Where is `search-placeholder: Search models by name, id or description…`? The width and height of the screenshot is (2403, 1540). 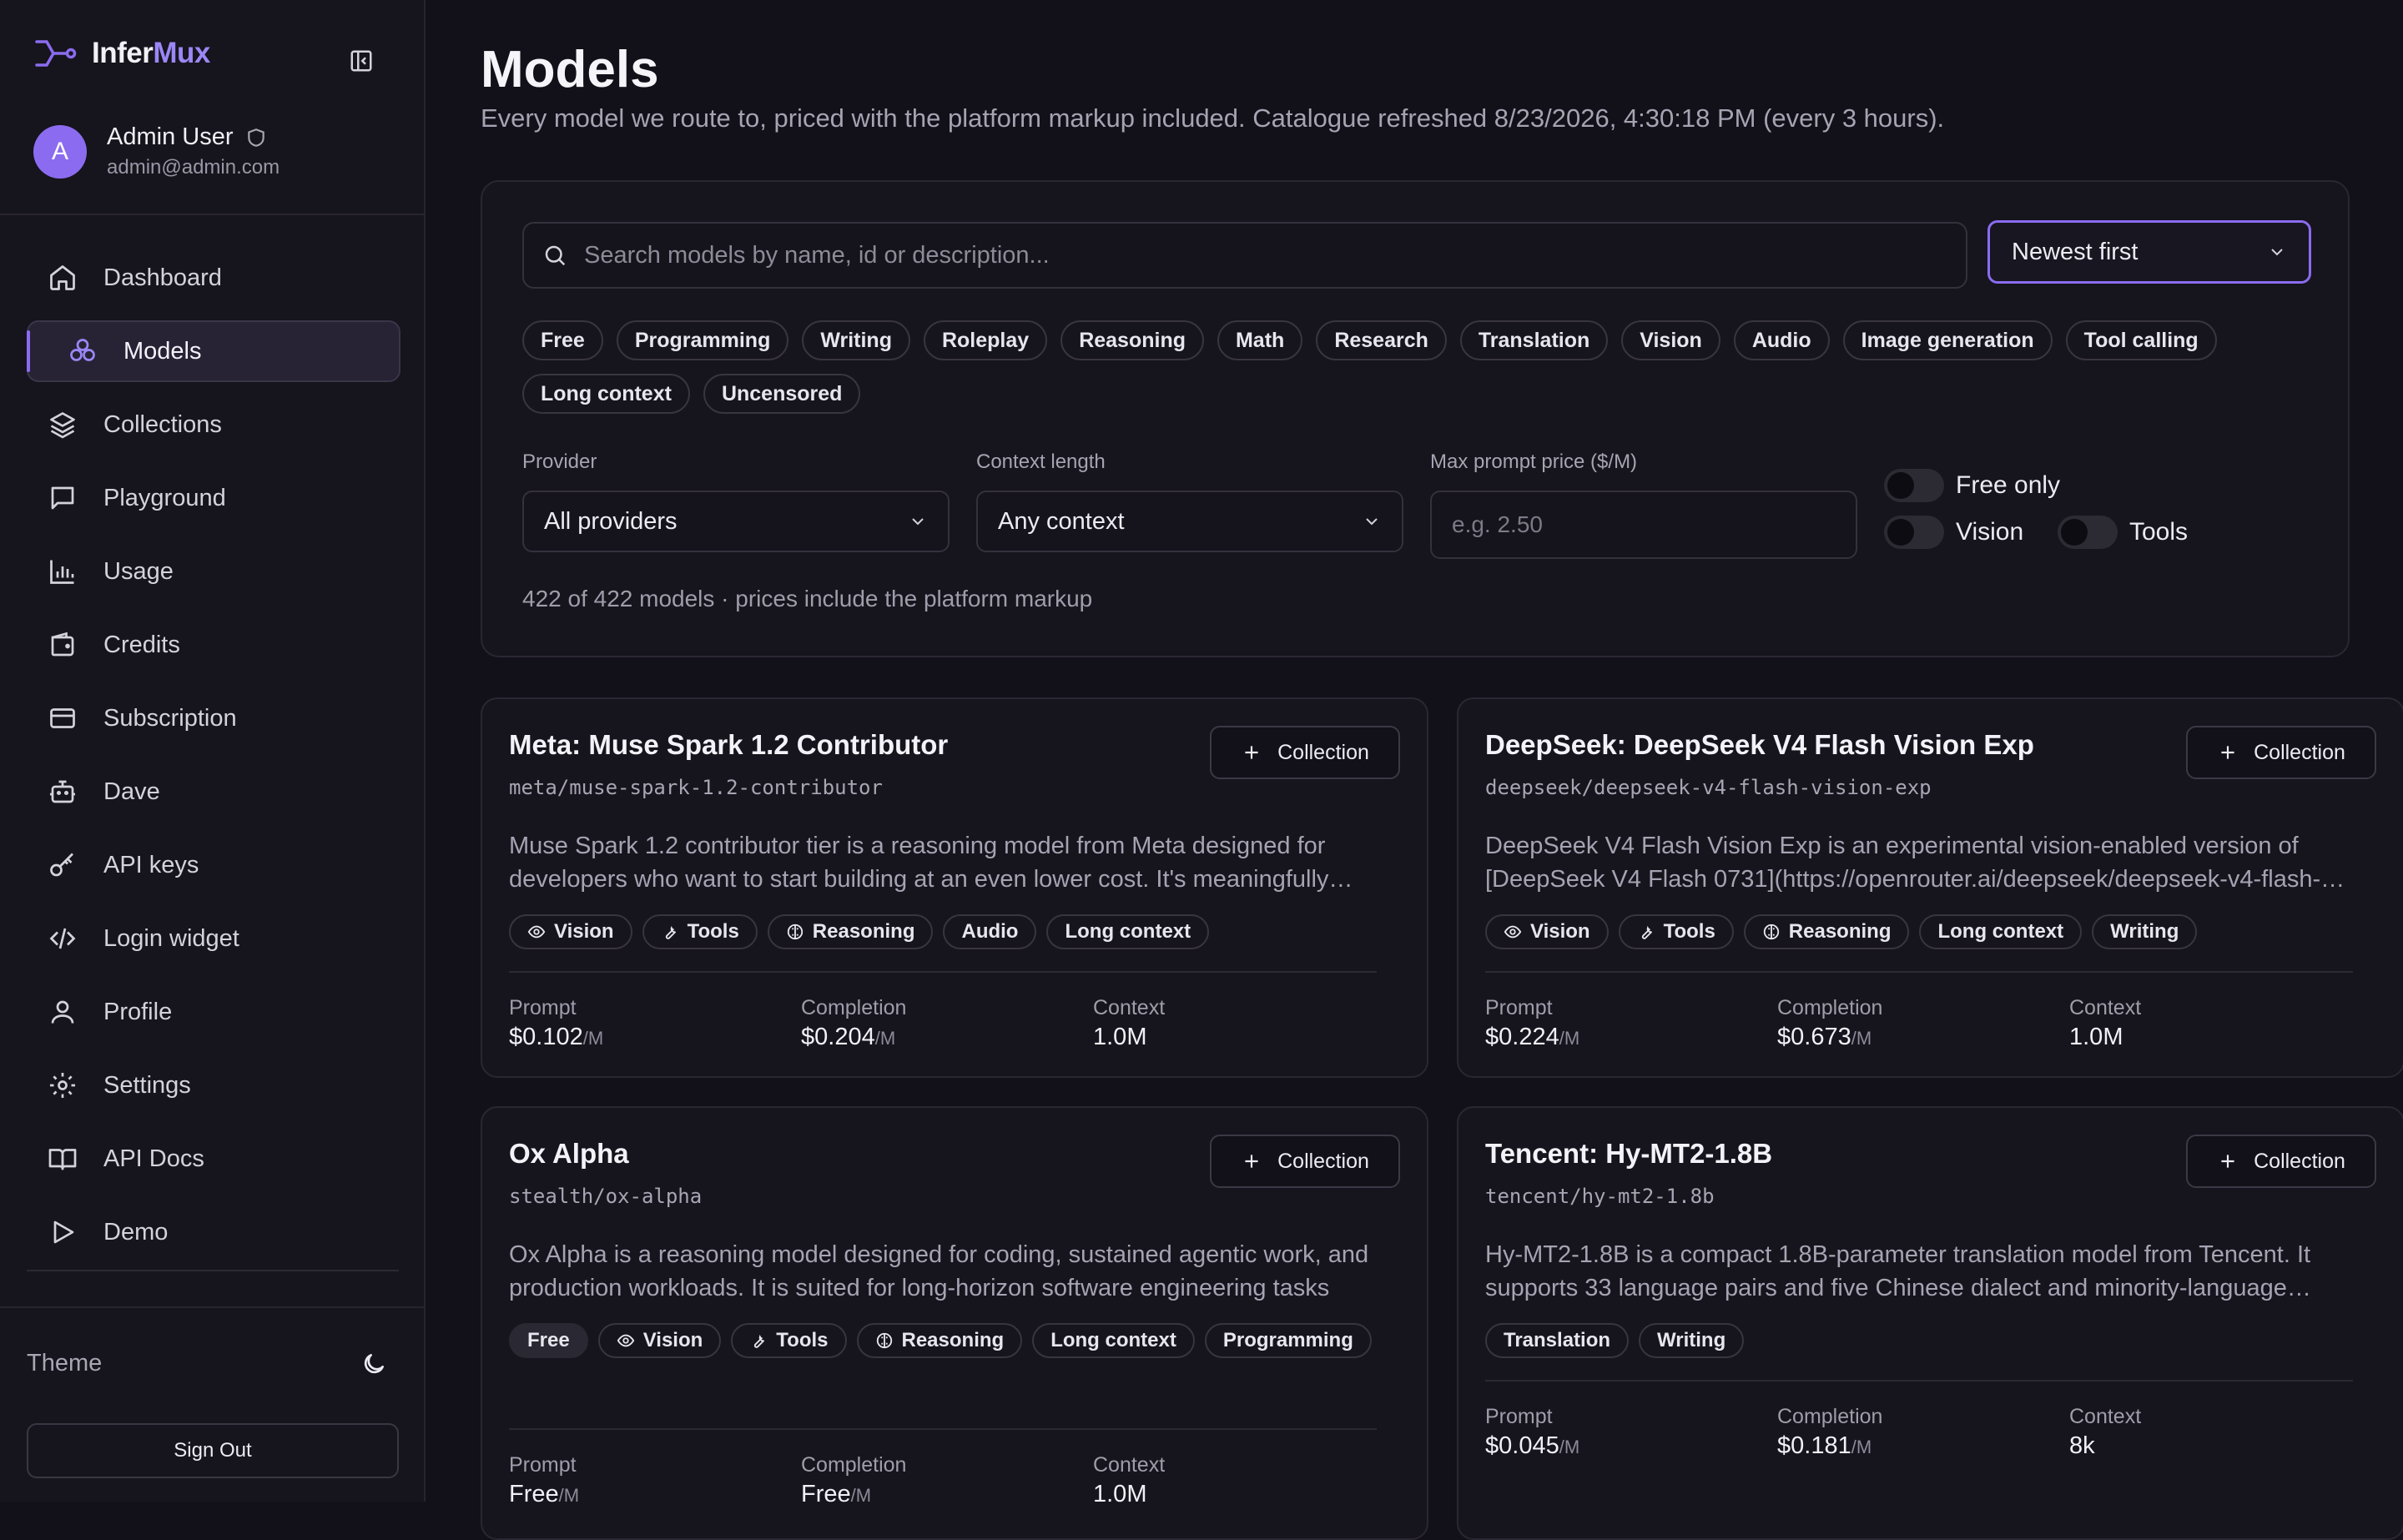 search-placeholder: Search models by name, id or description… is located at coordinates (817, 255).